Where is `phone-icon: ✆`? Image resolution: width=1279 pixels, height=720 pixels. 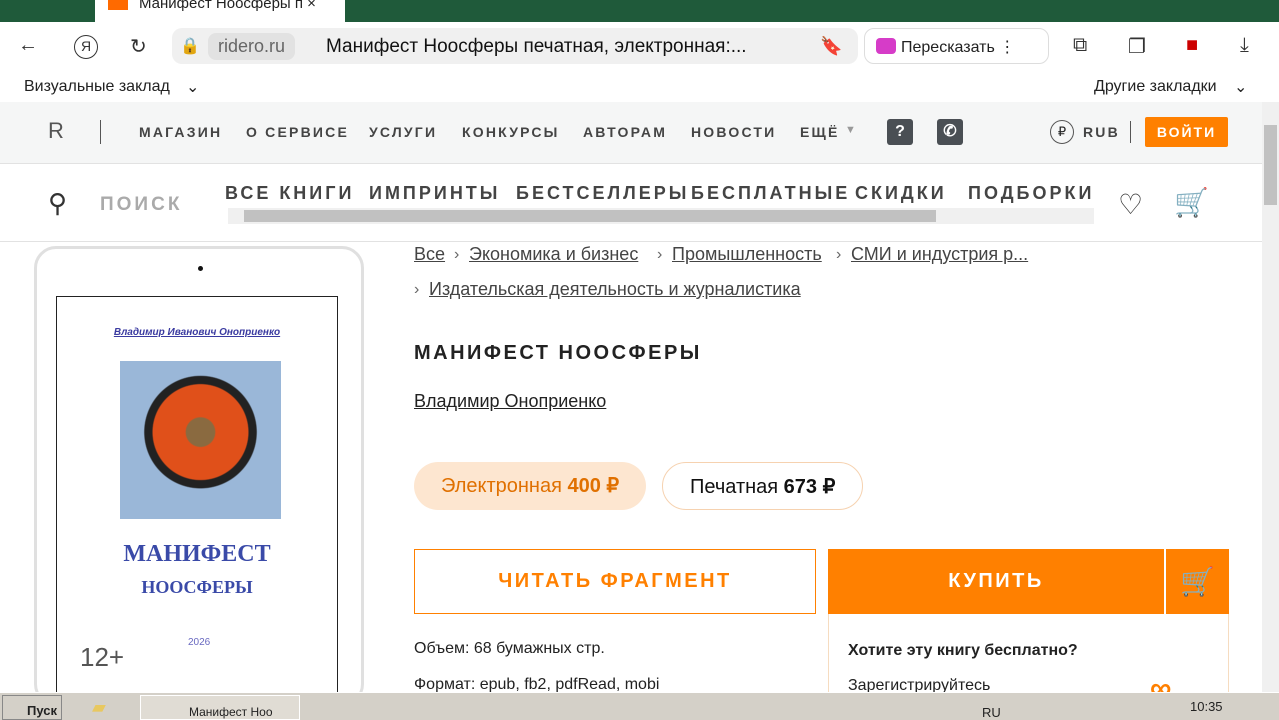 phone-icon: ✆ is located at coordinates (950, 132).